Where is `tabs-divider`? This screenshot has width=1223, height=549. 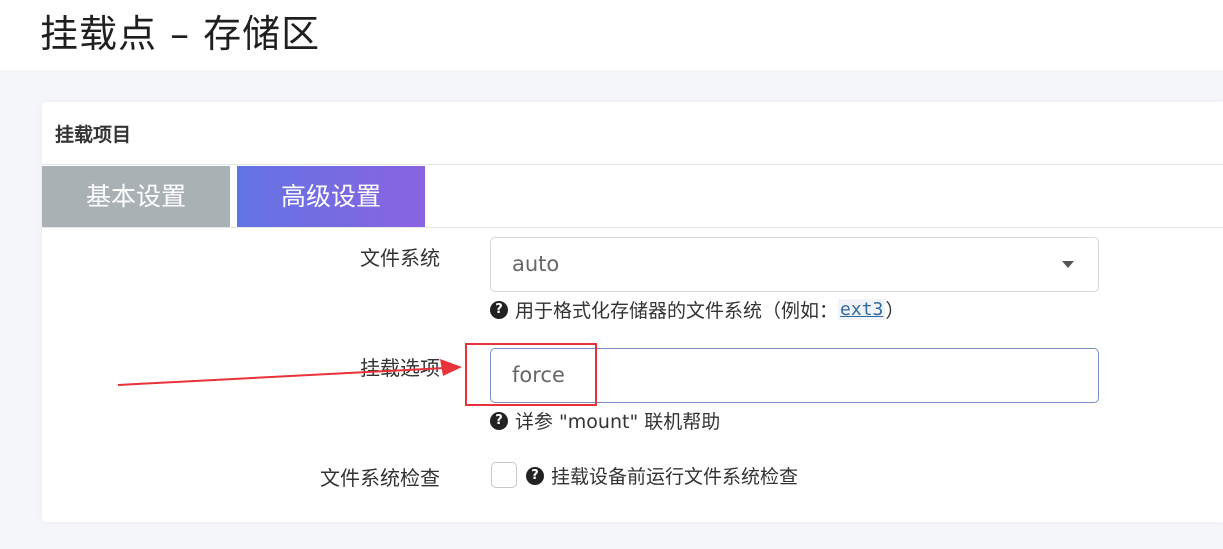 tabs-divider is located at coordinates (632, 227).